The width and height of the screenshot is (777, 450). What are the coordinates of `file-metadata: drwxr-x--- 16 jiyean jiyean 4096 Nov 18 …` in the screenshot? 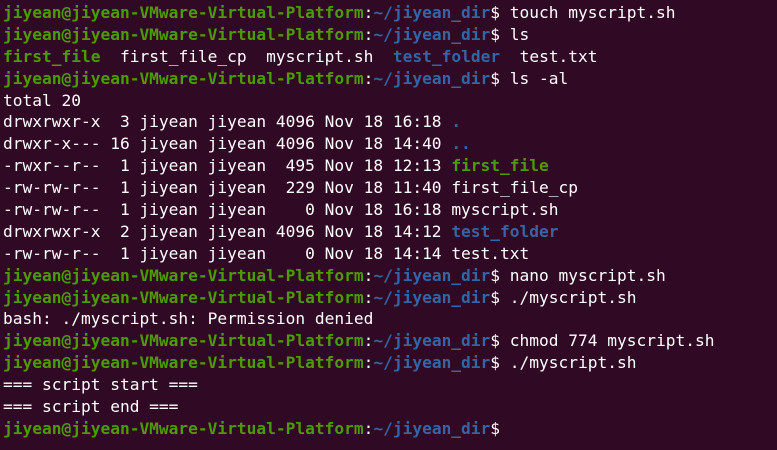 It's located at (227, 144).